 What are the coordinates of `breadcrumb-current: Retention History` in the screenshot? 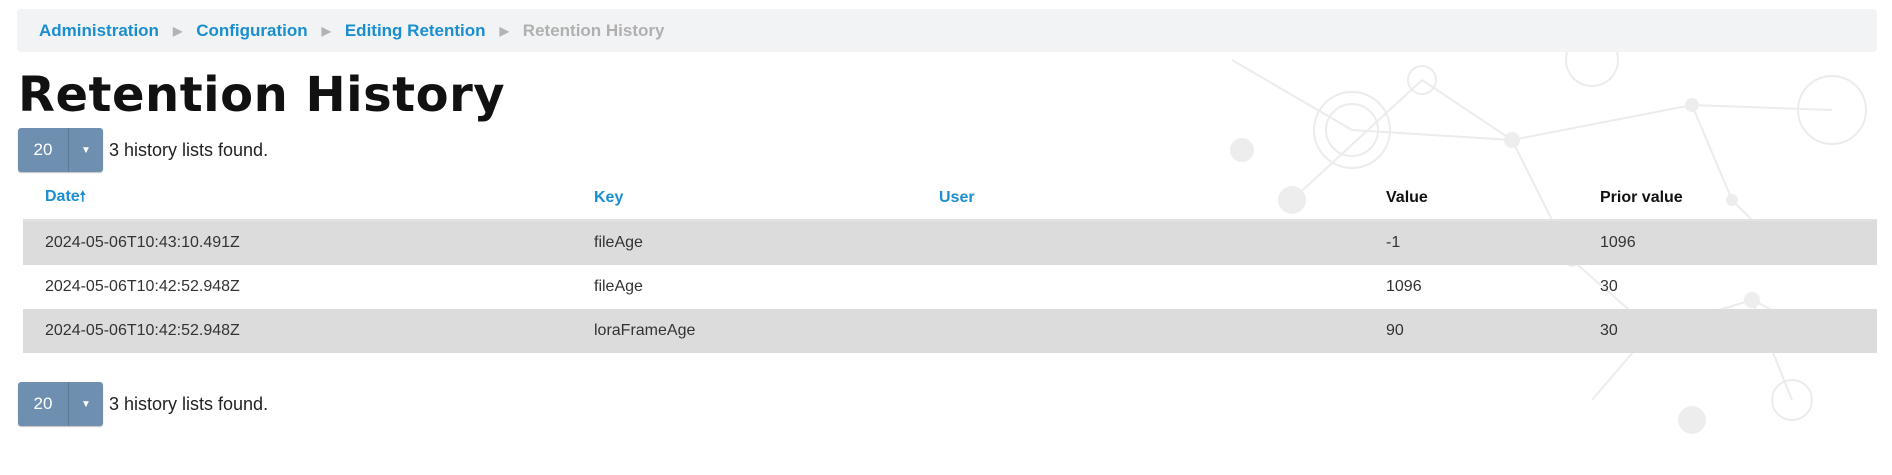 It's located at (593, 30).